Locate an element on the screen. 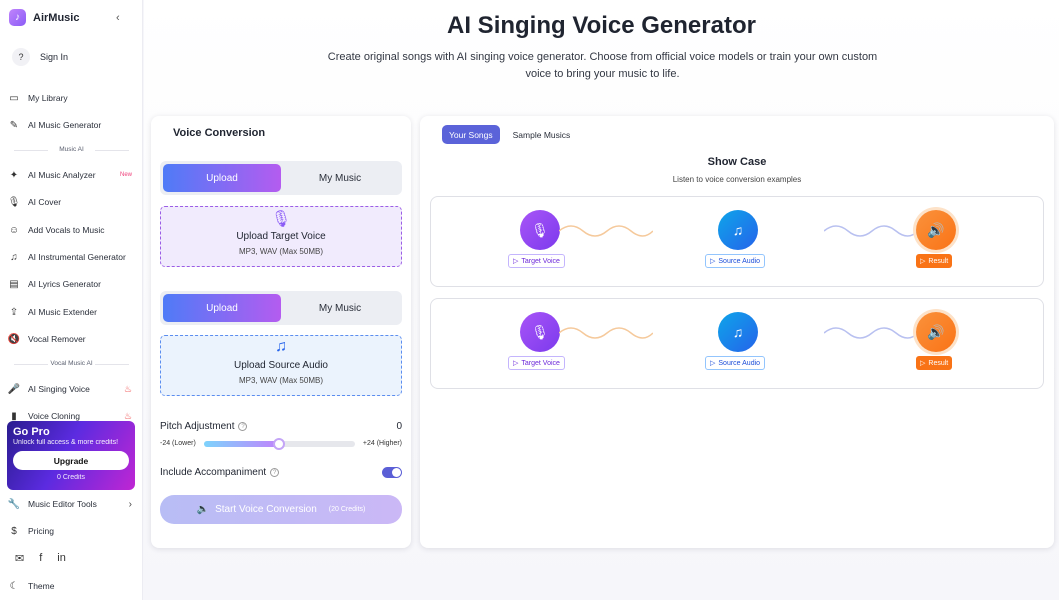 Image resolution: width=1059 pixels, height=600 pixels. pitch-slider-row: -24 (Lower) +24 (Higher) is located at coordinates (281, 443).